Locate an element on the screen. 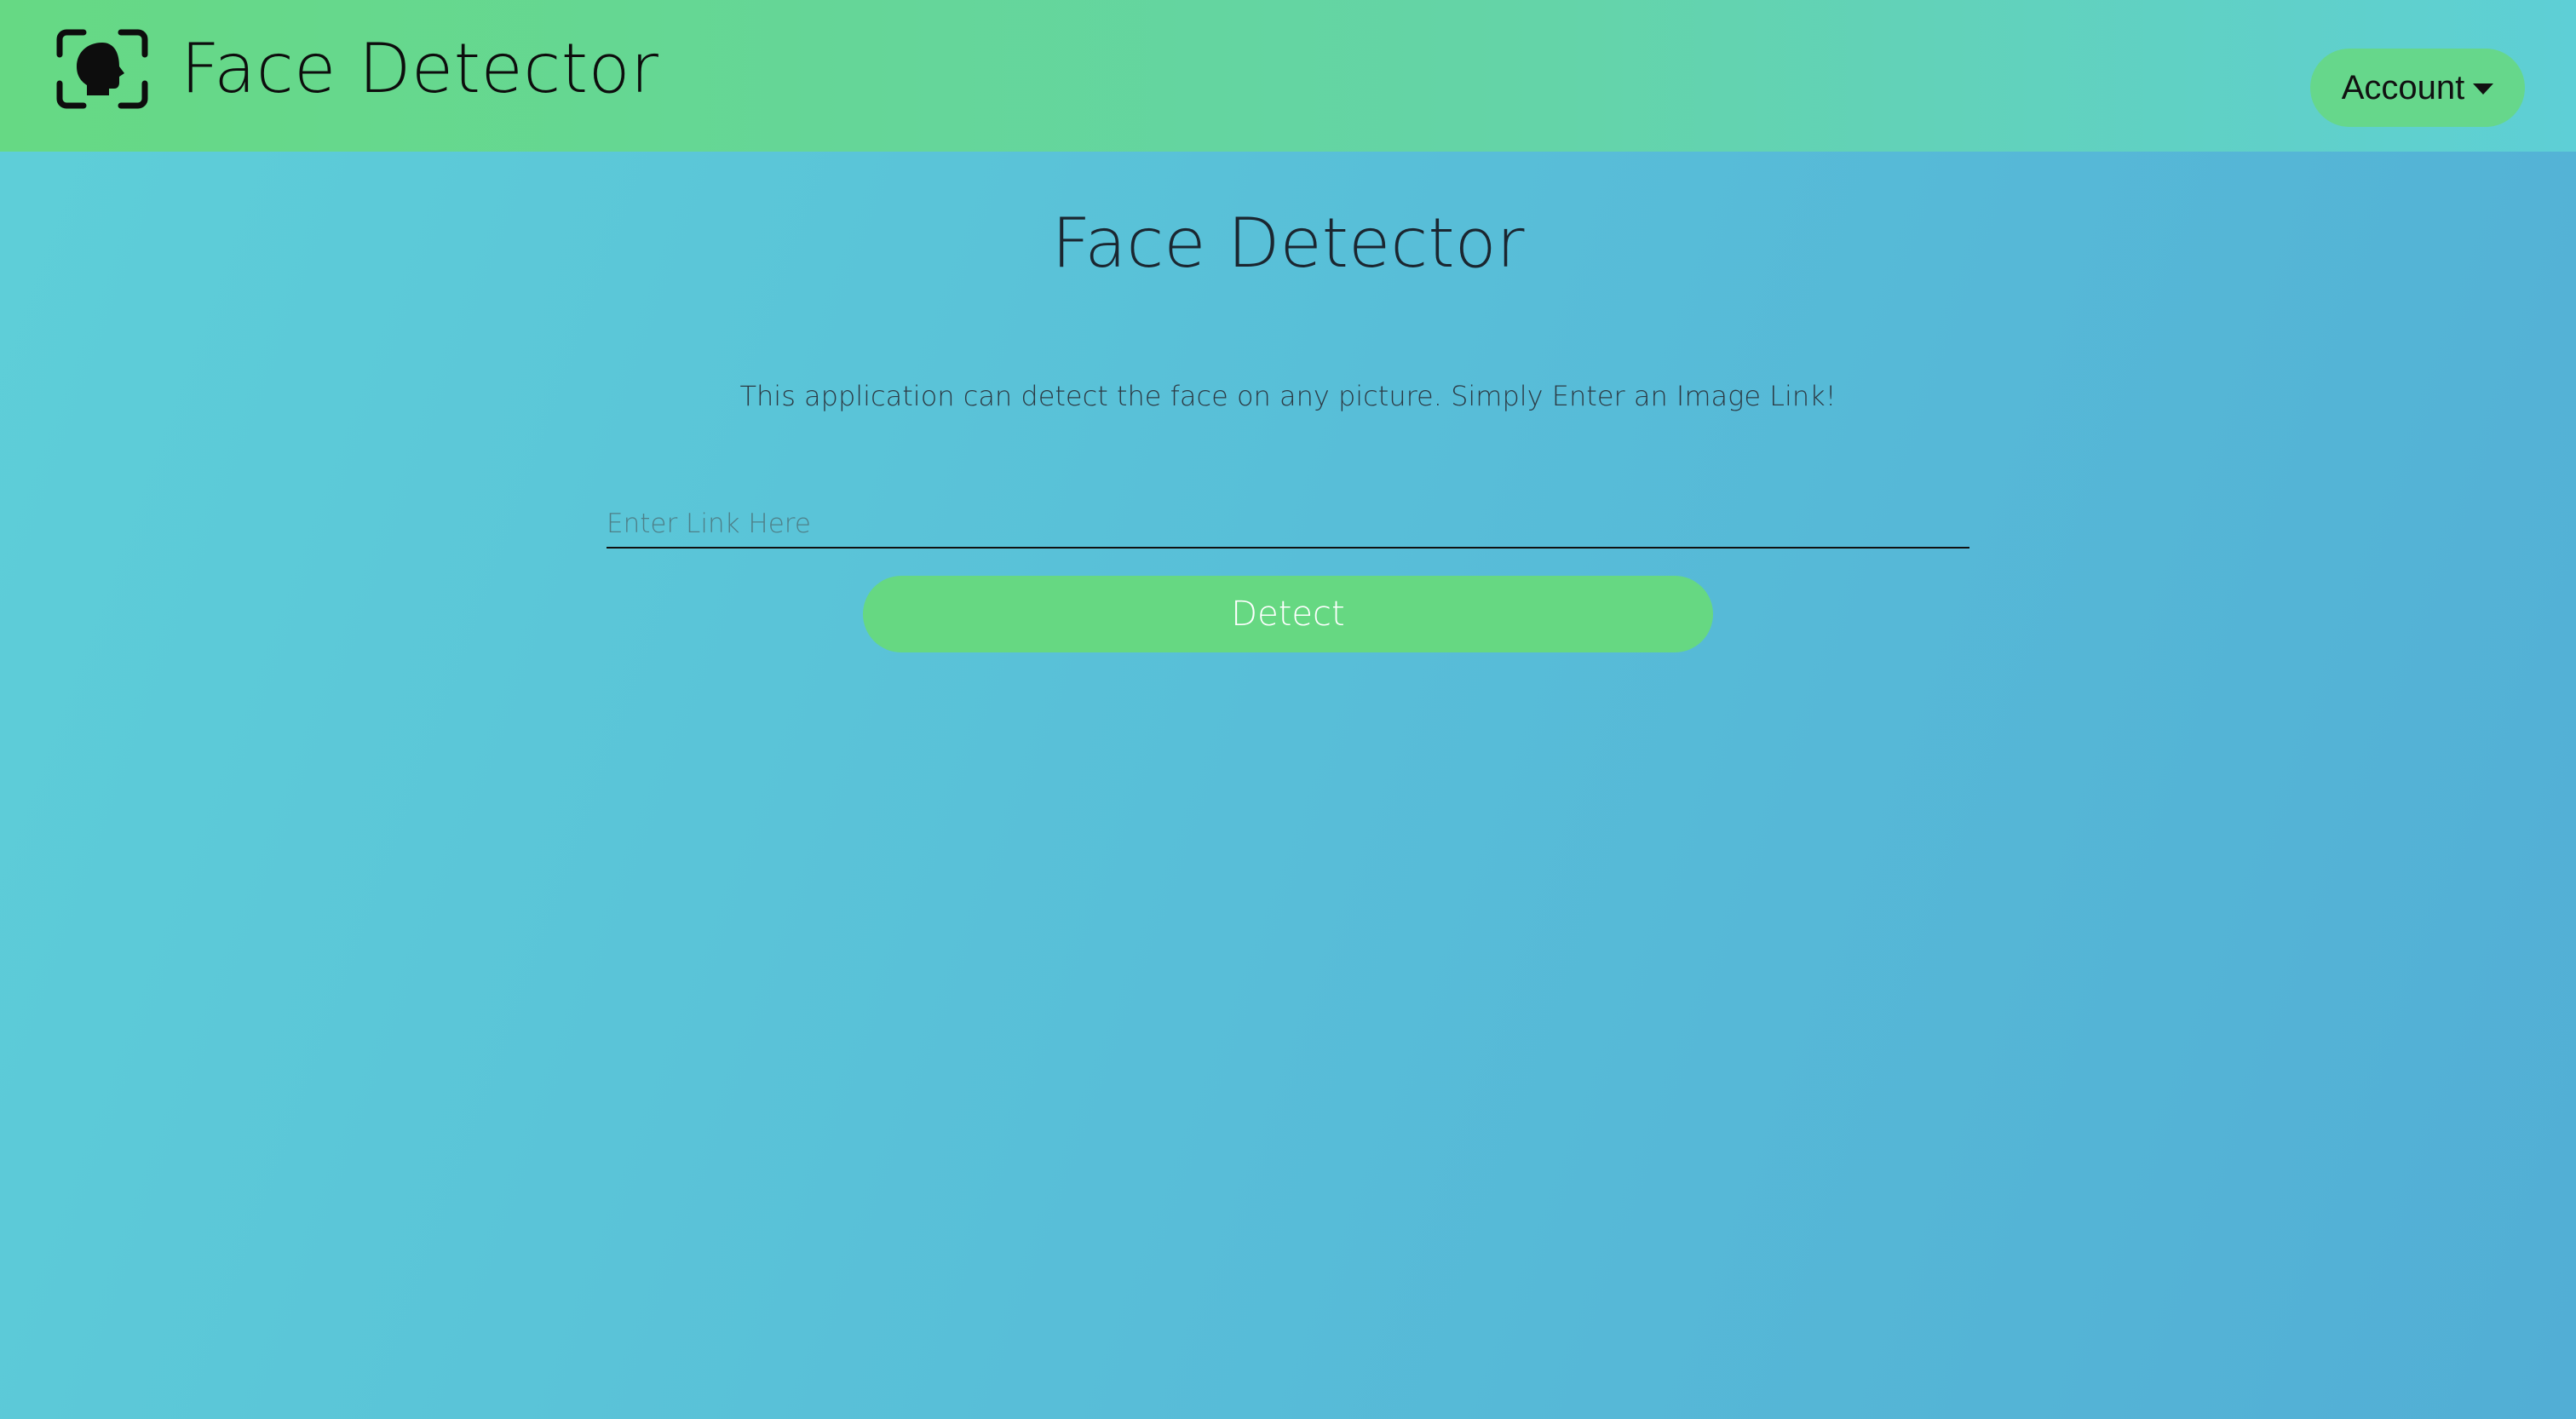 Image resolution: width=2576 pixels, height=1419 pixels. account-label: Account is located at coordinates (2403, 87).